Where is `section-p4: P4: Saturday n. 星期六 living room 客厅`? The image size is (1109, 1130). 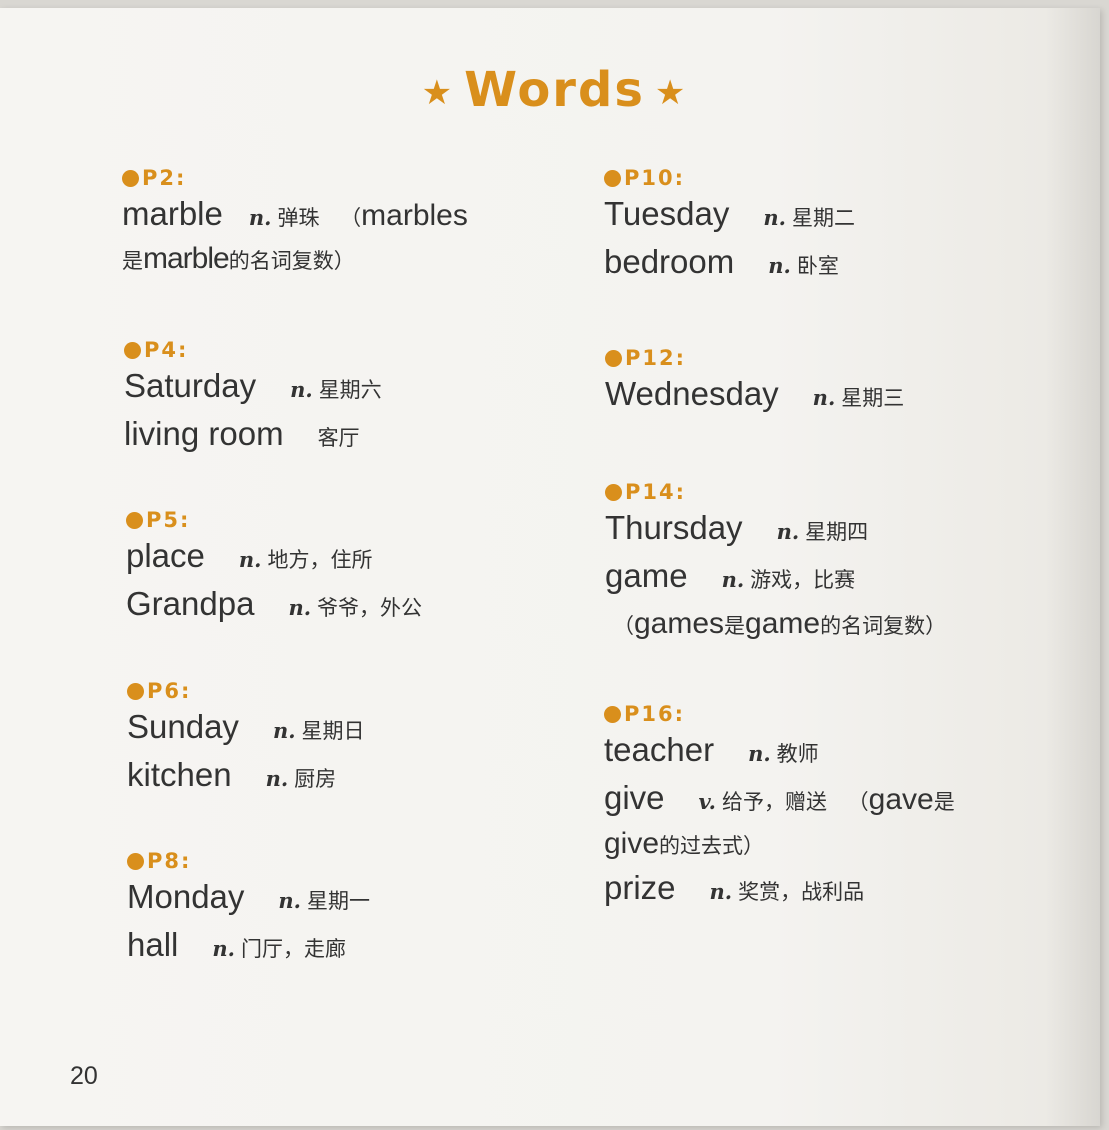
section-p4: P4: Saturday n. 星期六 living room 客厅 is located at coordinates (253, 398).